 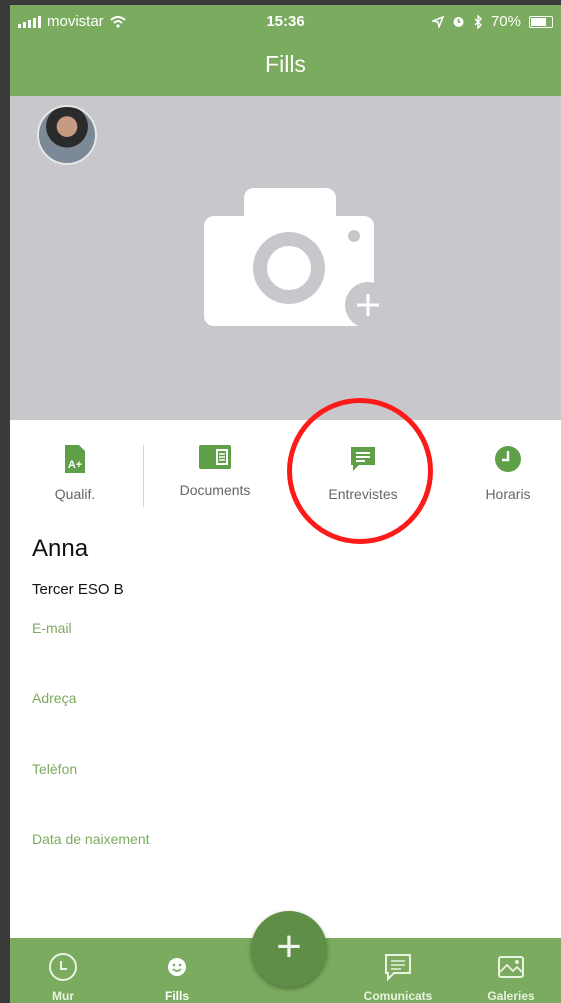 What do you see at coordinates (285, 50) in the screenshot?
I see `top-bar: movistar 15:36 70% Fills` at bounding box center [285, 50].